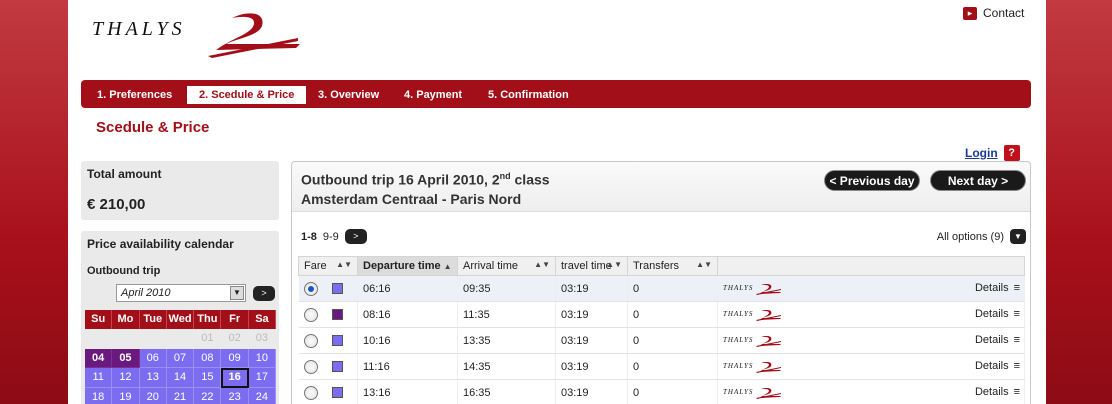  Describe the element at coordinates (981, 236) in the screenshot. I see `all-options-toggle: All options (9) ▼` at that location.